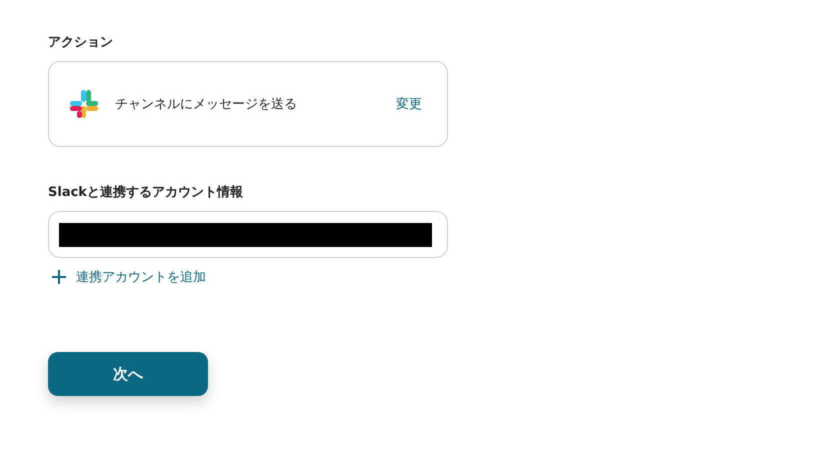  Describe the element at coordinates (248, 277) in the screenshot. I see `add-account-link: 連携アカウントを追加` at that location.